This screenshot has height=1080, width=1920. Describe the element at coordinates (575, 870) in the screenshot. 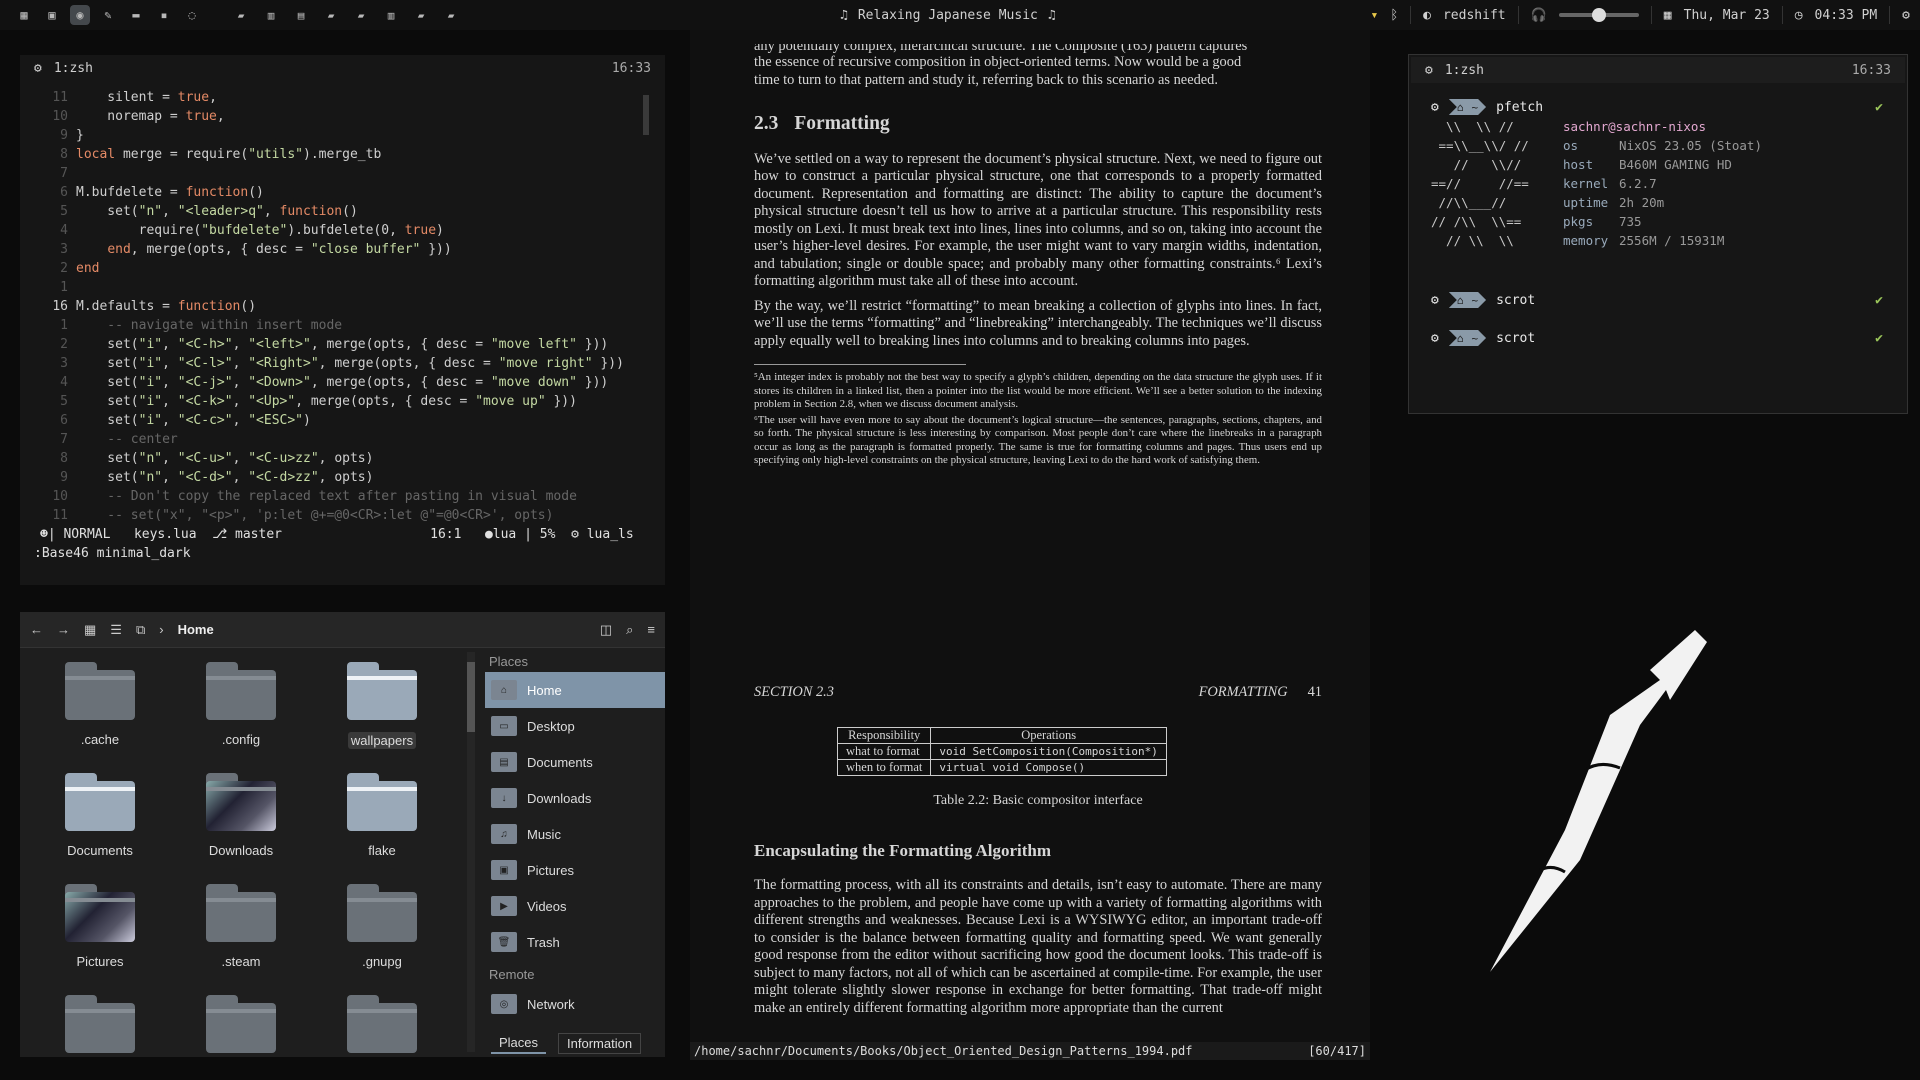

I see `sidebar-item-pictures: ▣ Pictures` at that location.